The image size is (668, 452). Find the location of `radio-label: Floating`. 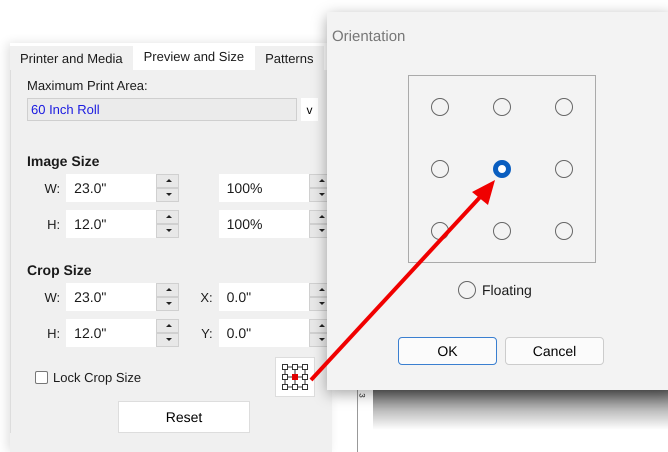

radio-label: Floating is located at coordinates (507, 290).